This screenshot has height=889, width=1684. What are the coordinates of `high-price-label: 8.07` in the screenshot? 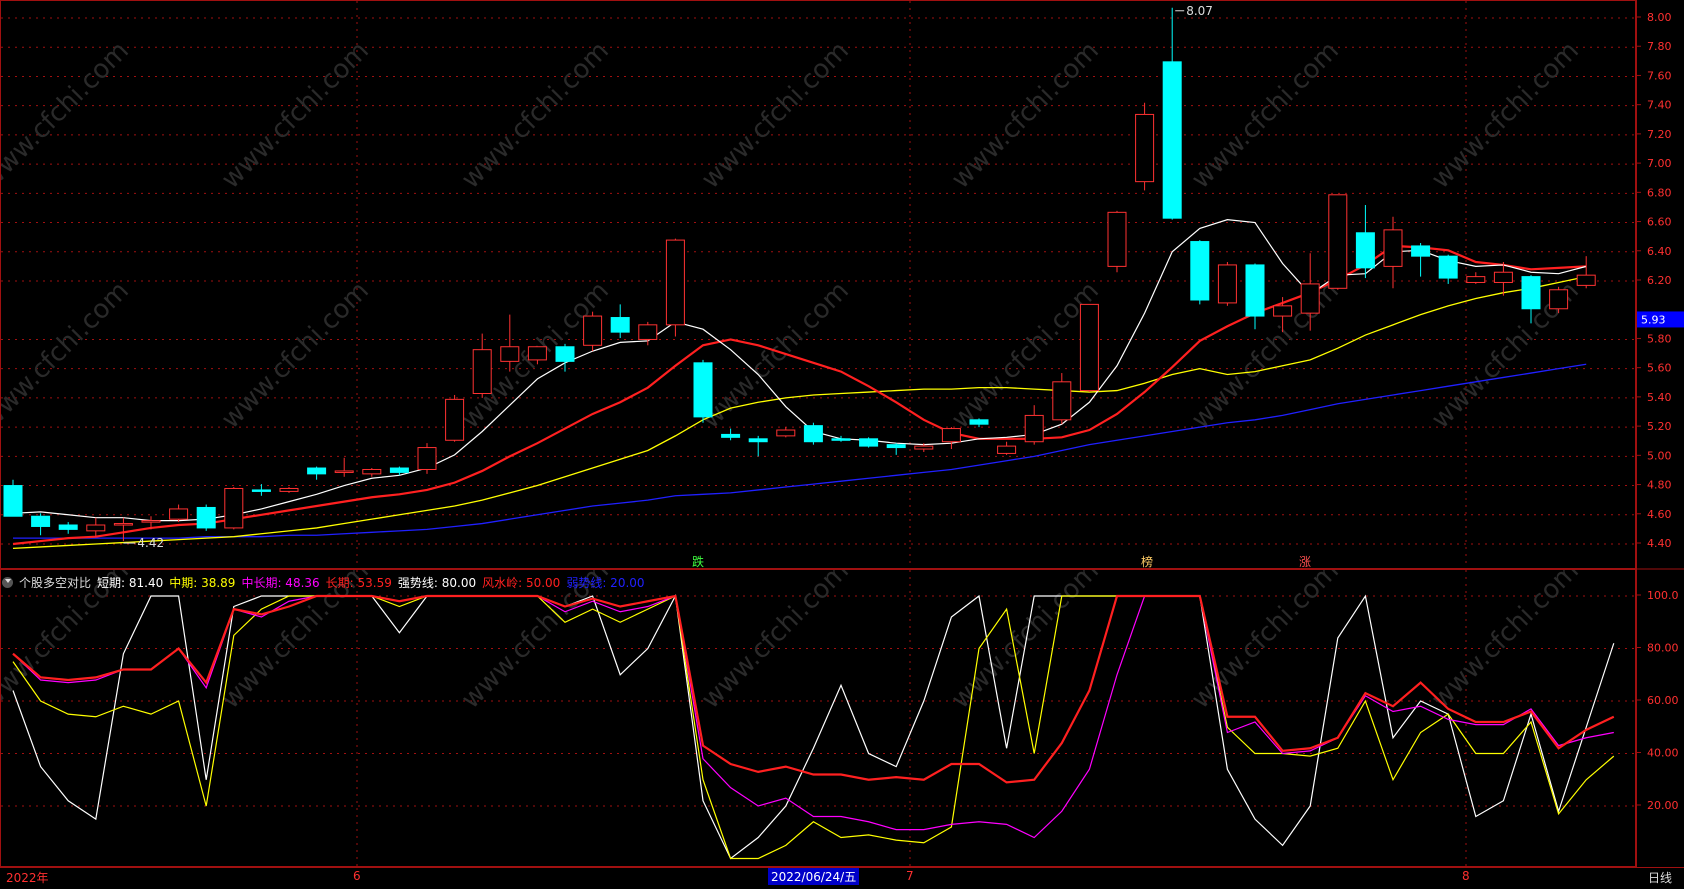 It's located at (1199, 11).